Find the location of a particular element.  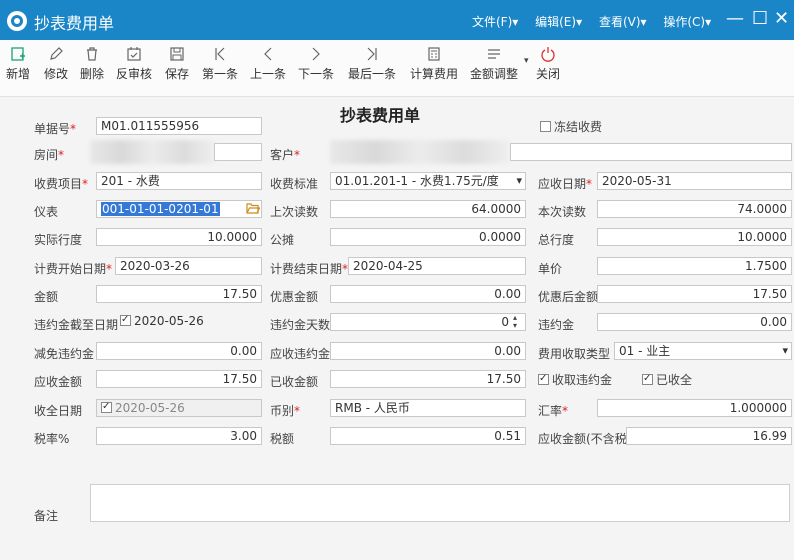

amount-ex-tax-label: 应收金额(不含税) is located at coordinates (585, 439).